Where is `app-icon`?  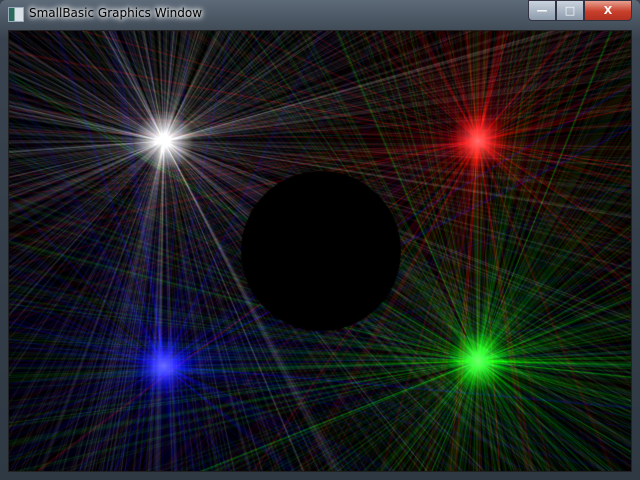
app-icon is located at coordinates (16, 14).